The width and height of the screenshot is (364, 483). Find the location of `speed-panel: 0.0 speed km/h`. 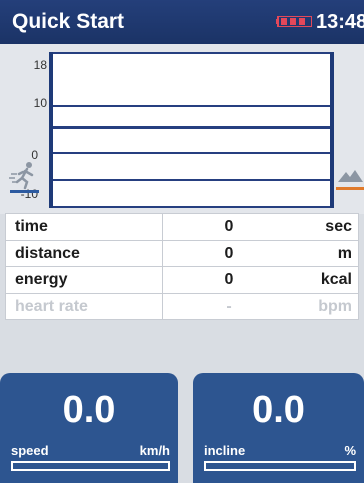

speed-panel: 0.0 speed km/h is located at coordinates (89, 428).